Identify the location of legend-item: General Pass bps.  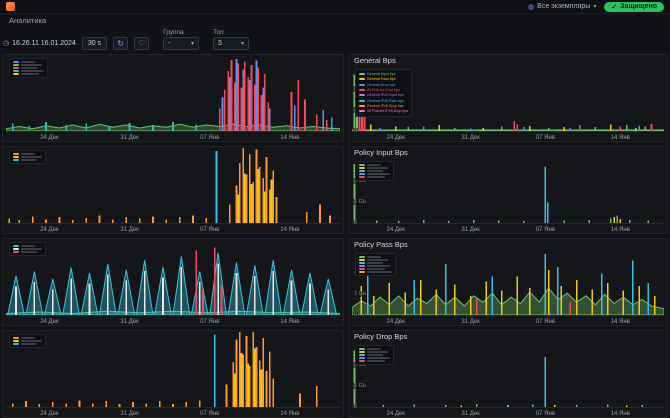
(383, 79).